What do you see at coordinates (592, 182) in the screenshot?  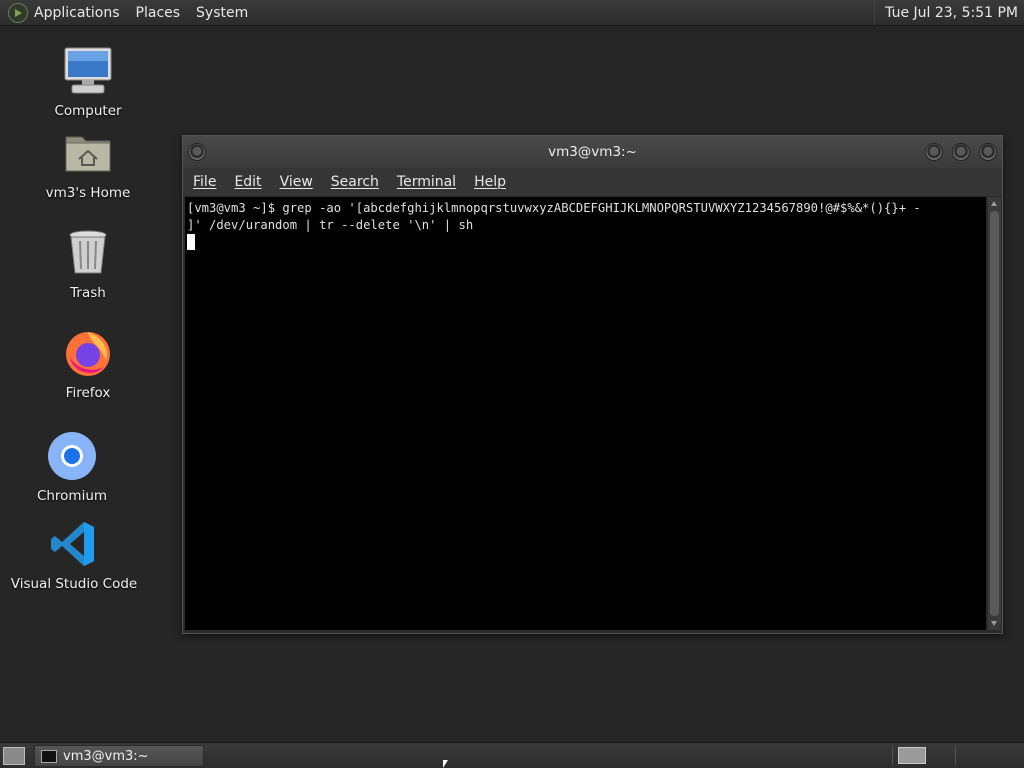 I see `terminal-menubar: File Edit View Search Terminal Help` at bounding box center [592, 182].